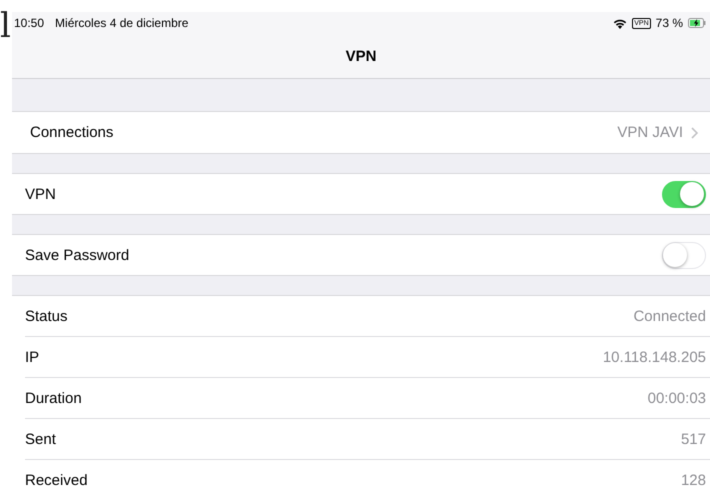  Describe the element at coordinates (654, 357) in the screenshot. I see `row-value: 10.118.148.205` at that location.